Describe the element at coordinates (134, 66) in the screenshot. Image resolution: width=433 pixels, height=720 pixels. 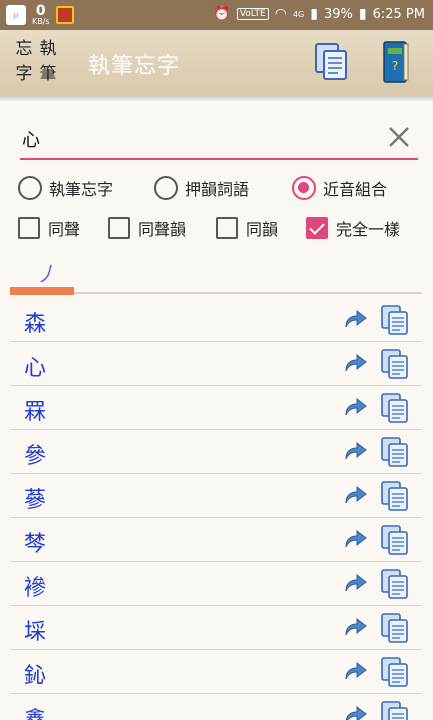
I see `app-title: 執筆忘字` at that location.